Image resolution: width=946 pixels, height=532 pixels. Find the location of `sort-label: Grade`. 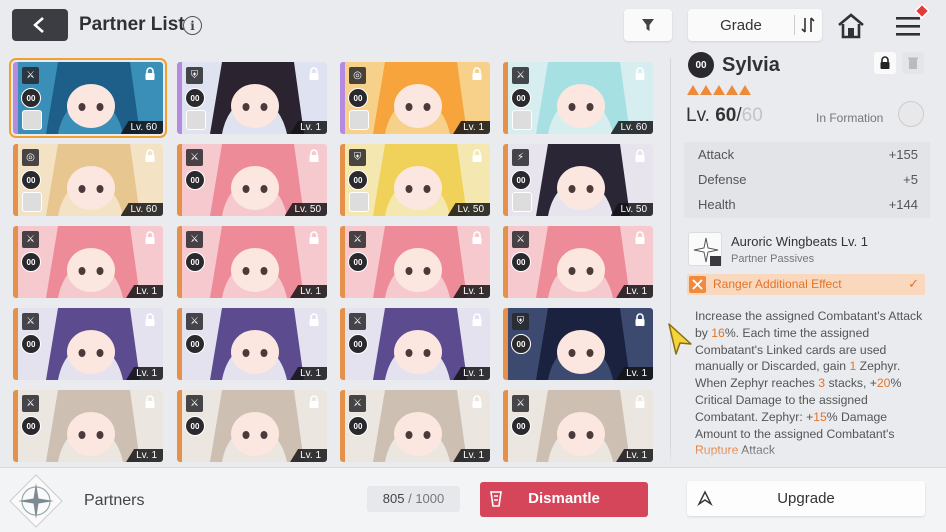

sort-label: Grade is located at coordinates (741, 25).